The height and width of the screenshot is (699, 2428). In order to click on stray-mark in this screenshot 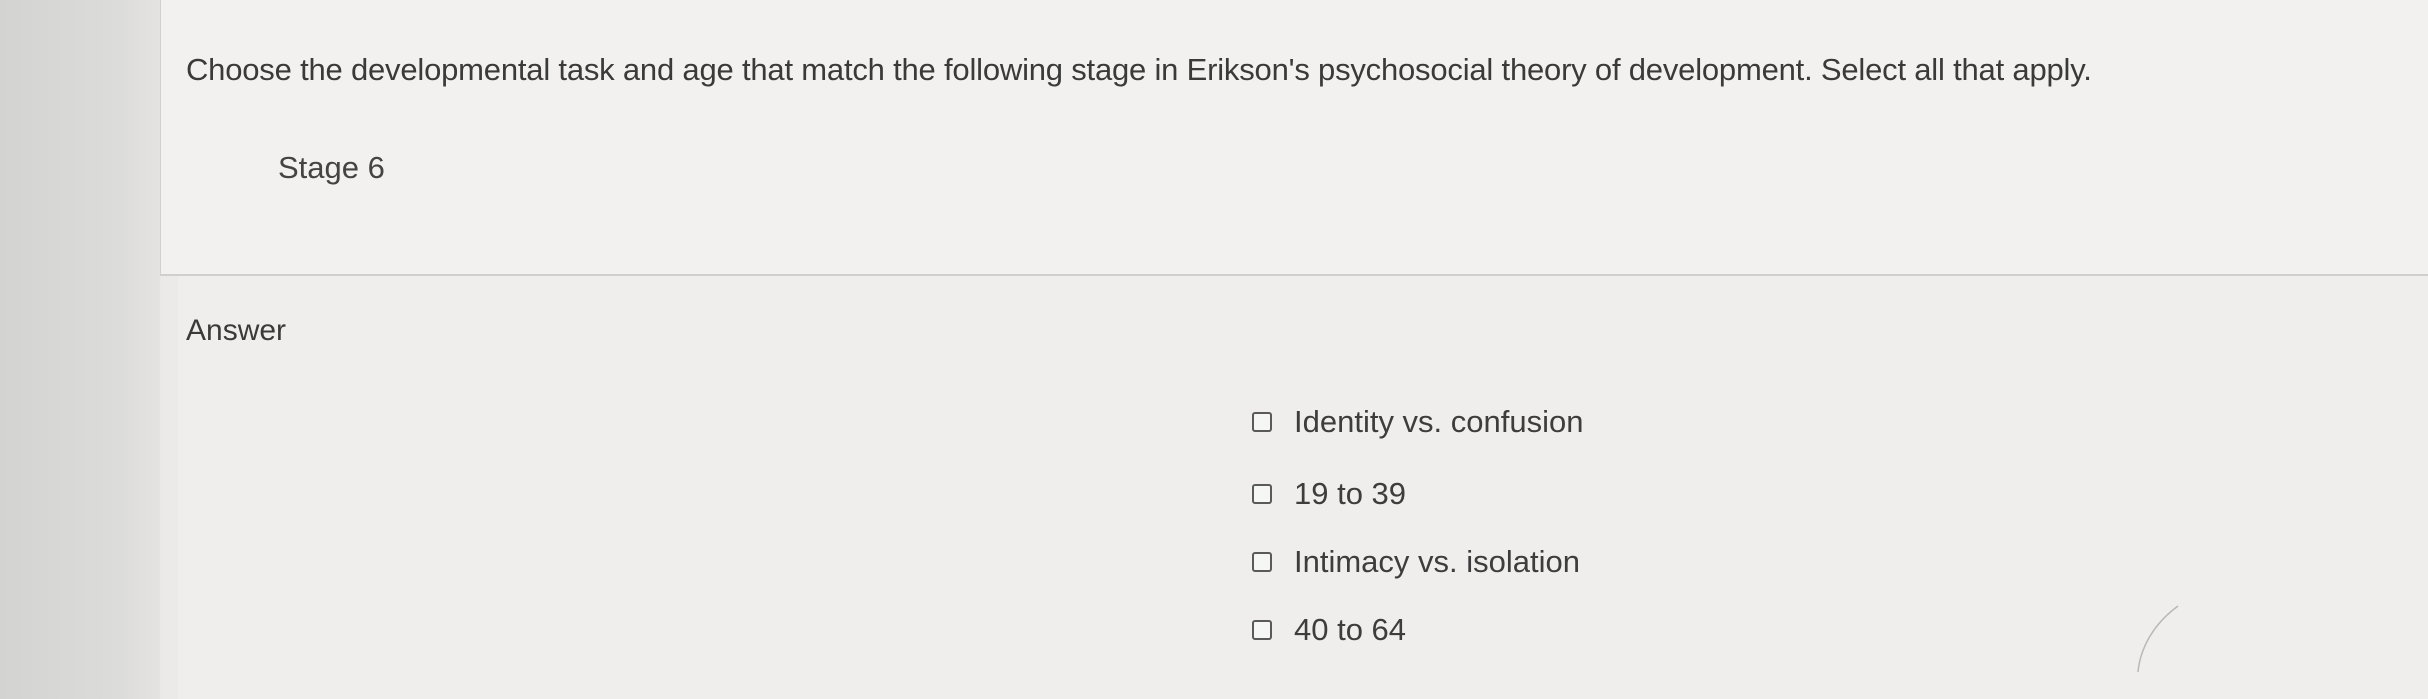, I will do `click(2158, 639)`.